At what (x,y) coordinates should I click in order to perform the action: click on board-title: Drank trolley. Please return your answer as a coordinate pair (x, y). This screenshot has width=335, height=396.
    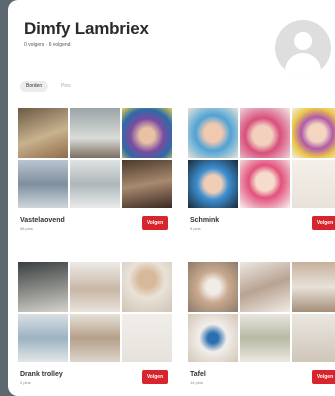
    Looking at the image, I should click on (41, 374).